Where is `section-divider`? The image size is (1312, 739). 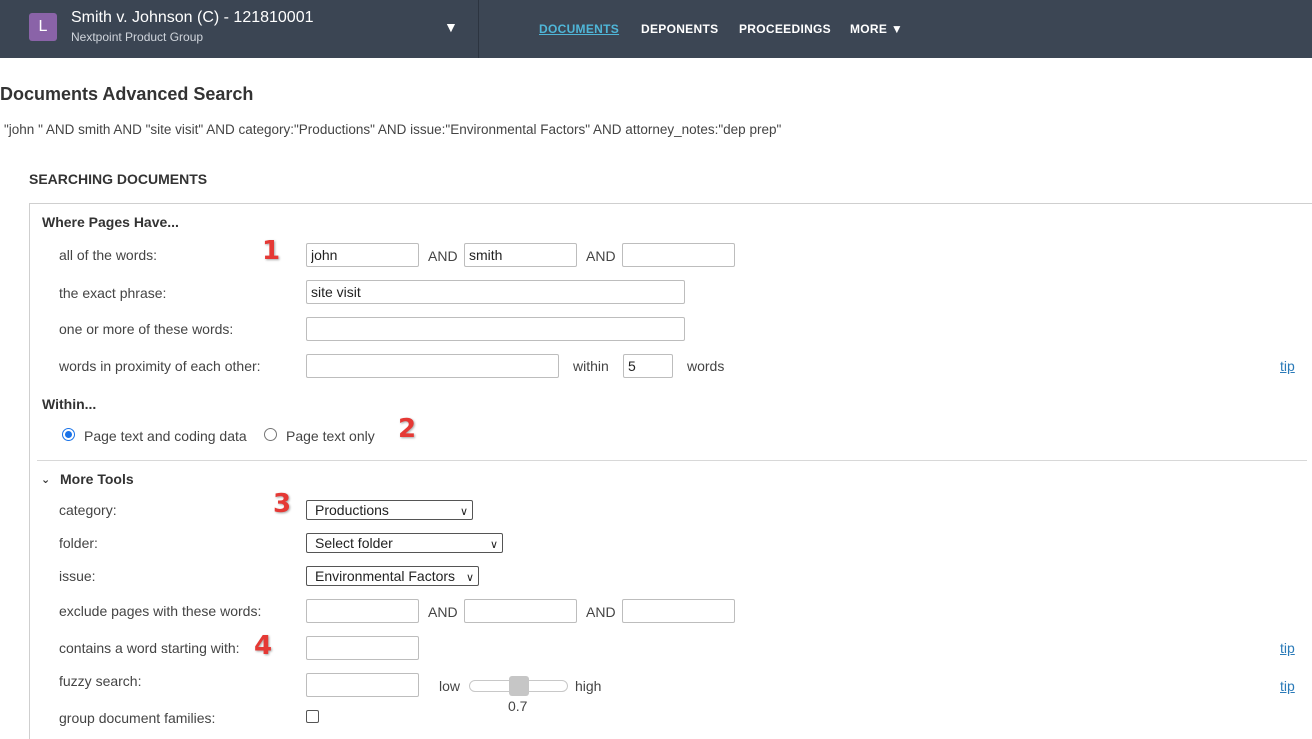 section-divider is located at coordinates (672, 460).